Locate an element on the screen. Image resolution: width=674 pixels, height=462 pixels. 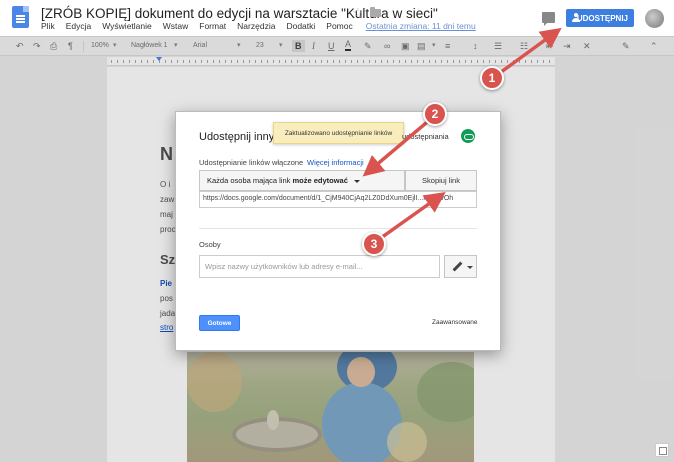
link-permission-select: Każda osoba mająca link może edytować is located at coordinates (302, 180).